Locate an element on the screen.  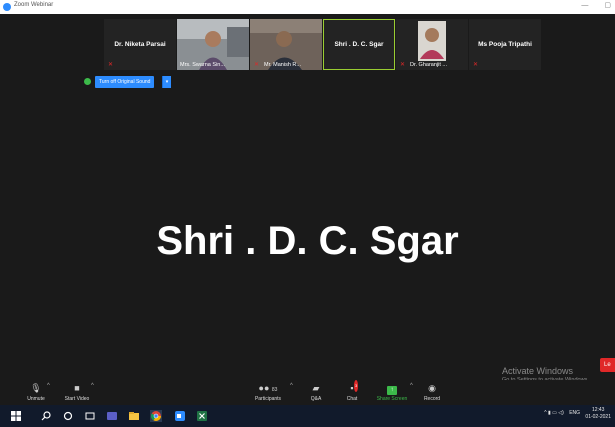
tray-icons: ^ ▮ ▭ ◁) is located at coordinates (554, 413).